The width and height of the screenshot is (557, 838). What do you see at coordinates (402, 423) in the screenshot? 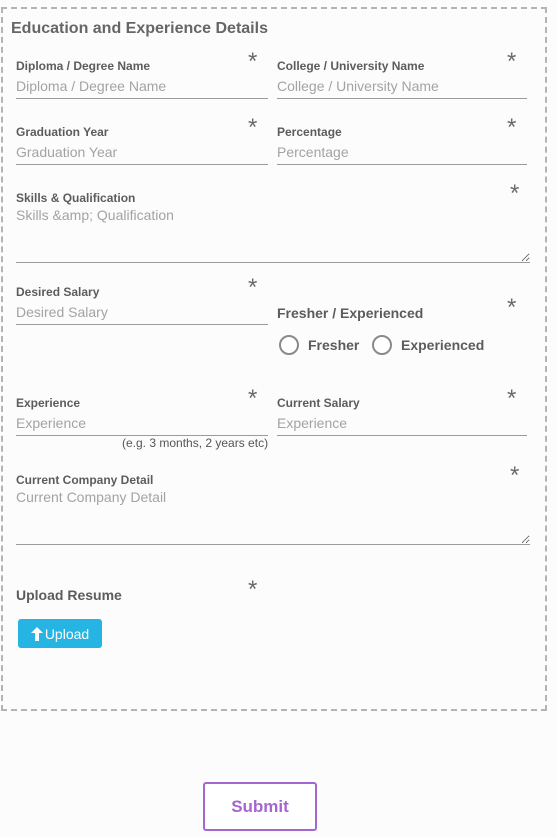
I see `current-salary-input` at bounding box center [402, 423].